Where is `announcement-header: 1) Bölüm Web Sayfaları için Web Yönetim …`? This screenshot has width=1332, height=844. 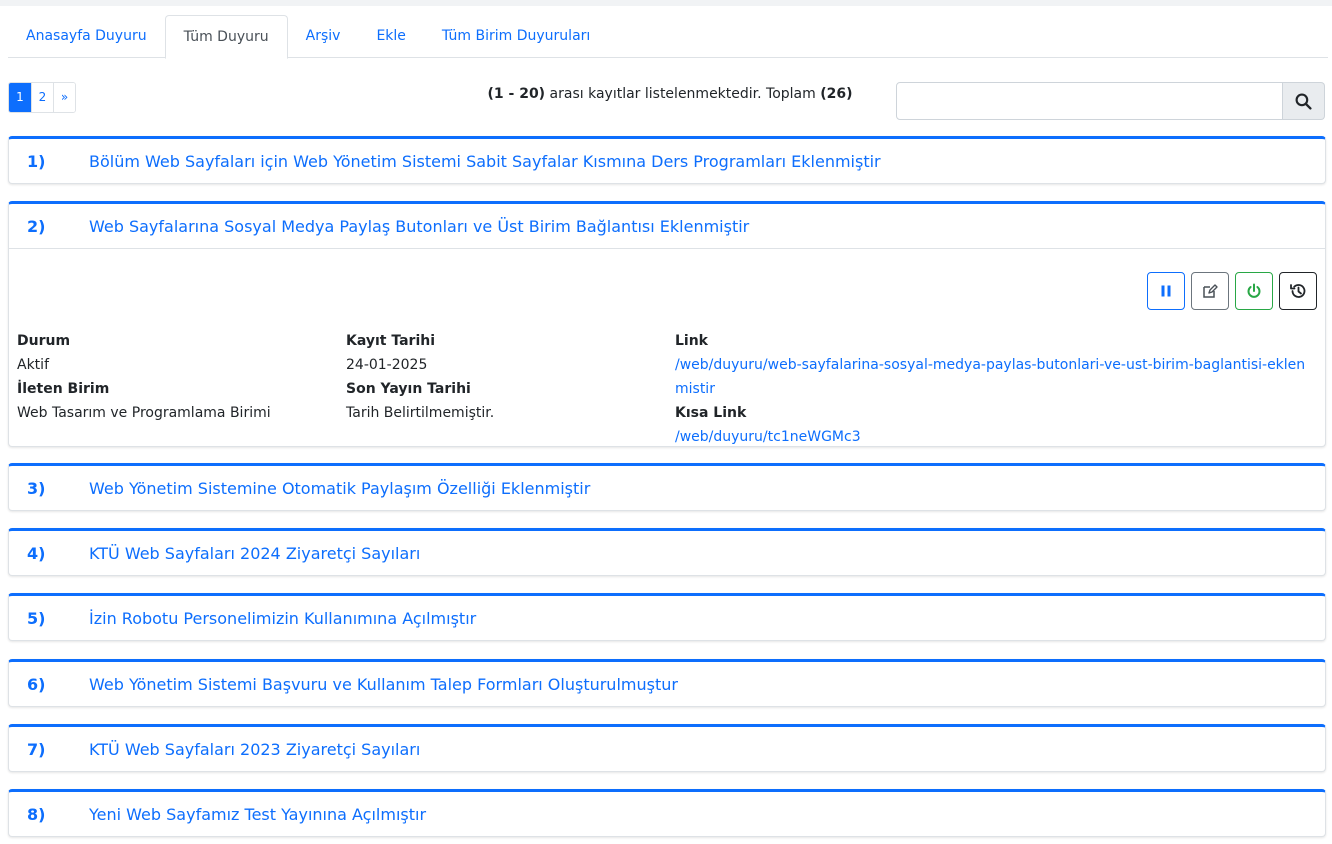 announcement-header: 1) Bölüm Web Sayfaları için Web Yönetim … is located at coordinates (667, 161).